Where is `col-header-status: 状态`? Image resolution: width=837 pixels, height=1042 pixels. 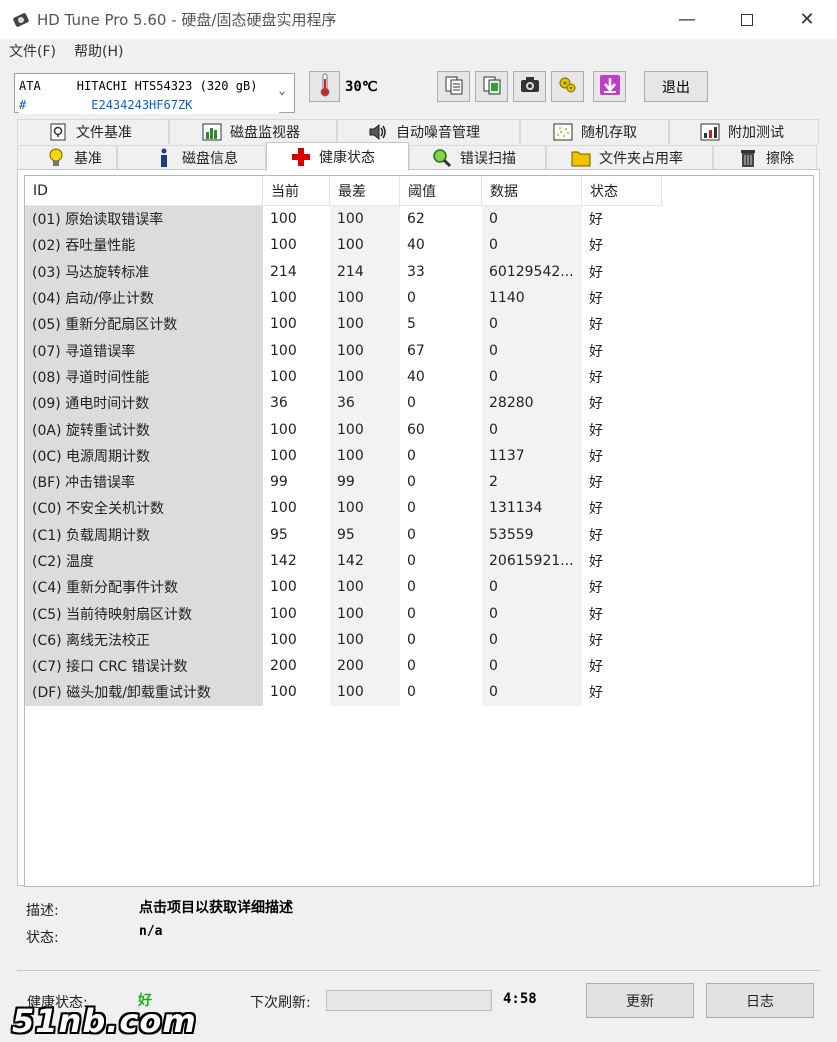 col-header-status: 状态 is located at coordinates (622, 191).